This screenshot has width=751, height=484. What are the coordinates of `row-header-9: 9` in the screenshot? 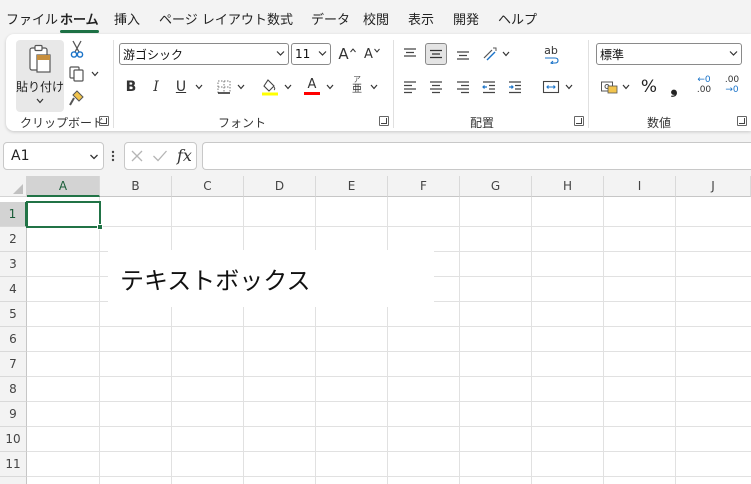 It's located at (13, 414).